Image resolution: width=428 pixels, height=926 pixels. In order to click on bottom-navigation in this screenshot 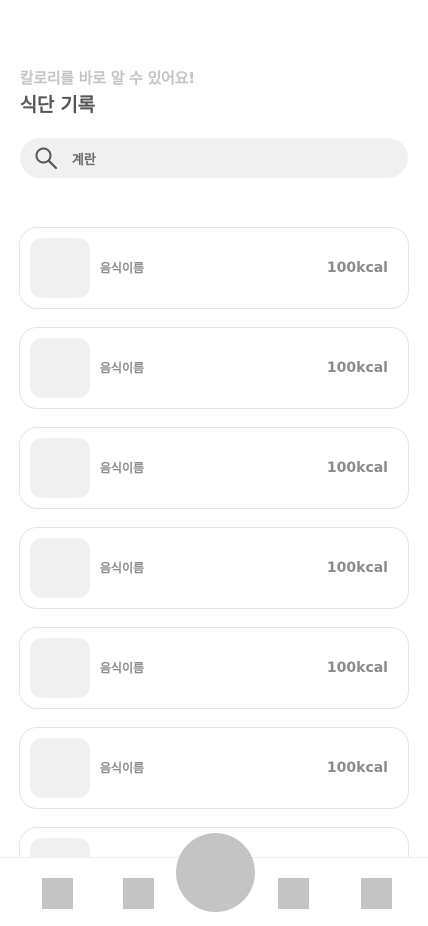, I will do `click(214, 879)`.